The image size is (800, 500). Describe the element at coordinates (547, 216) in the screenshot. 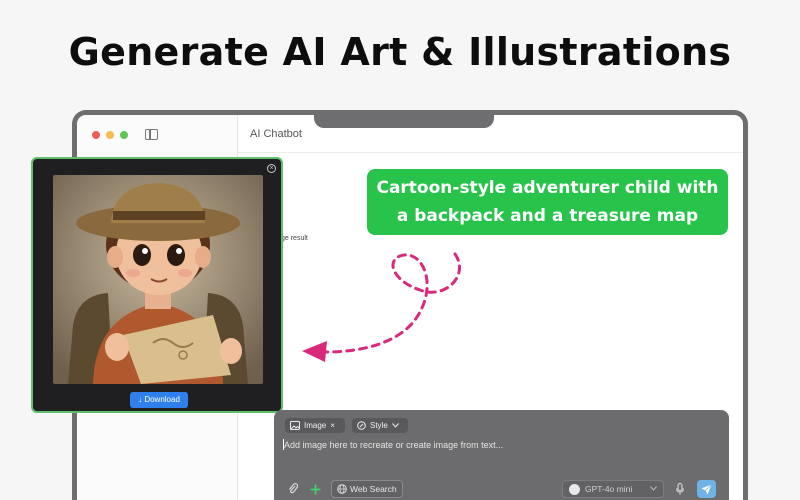

I see `prompt-line-2: a backpack and a treasure map` at that location.